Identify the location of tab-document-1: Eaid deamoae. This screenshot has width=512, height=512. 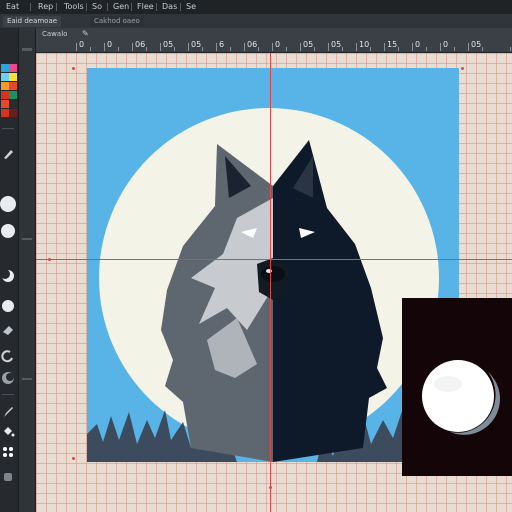
(32, 21).